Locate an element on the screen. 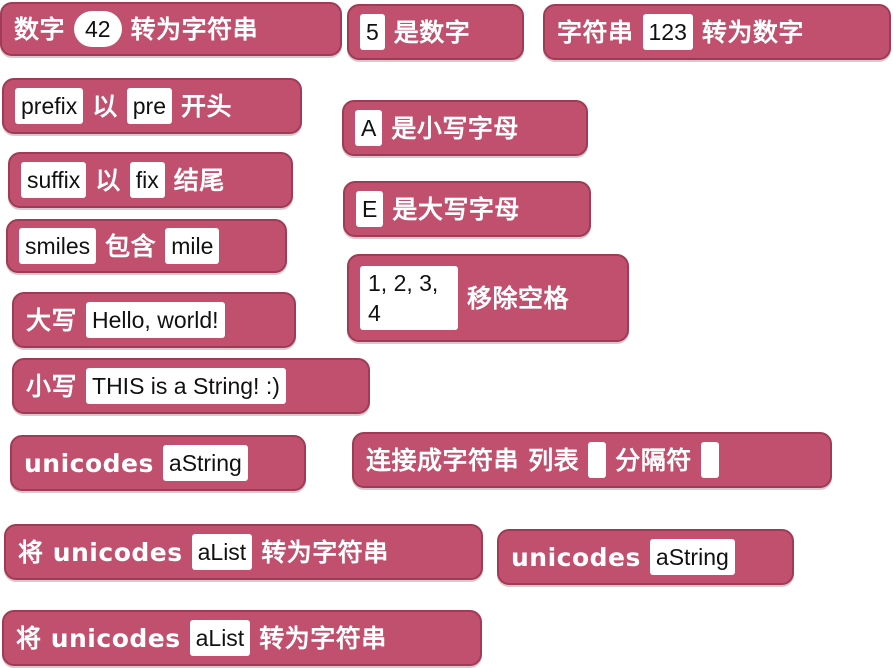 This screenshot has width=893, height=668. ends-with-block: suffix 以 fix 结尾 is located at coordinates (150, 180).